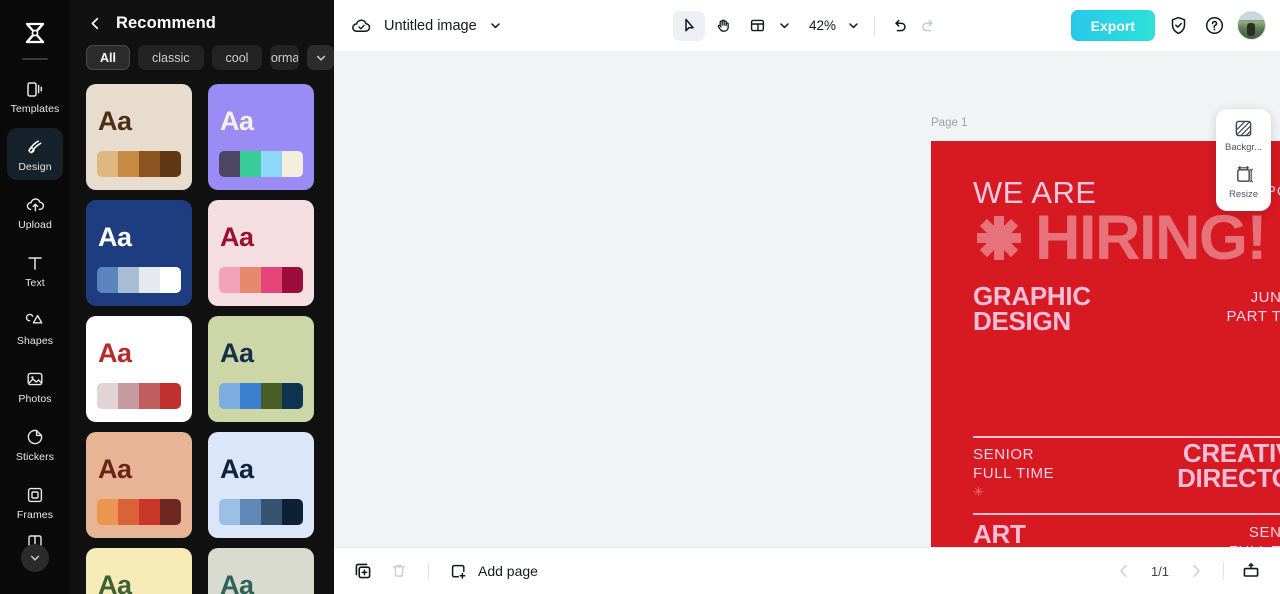 The image size is (1280, 594). I want to click on sidebar-item-templates: Templates, so click(35, 96).